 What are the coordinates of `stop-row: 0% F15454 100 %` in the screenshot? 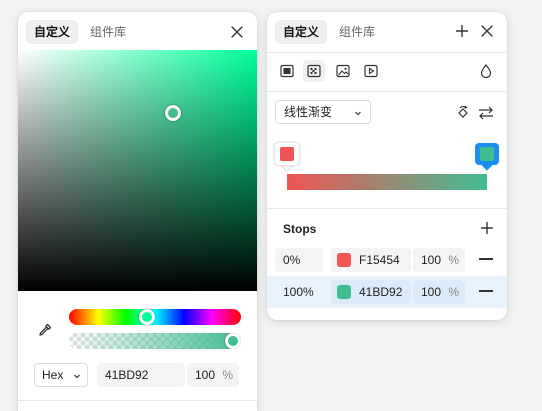 It's located at (387, 260).